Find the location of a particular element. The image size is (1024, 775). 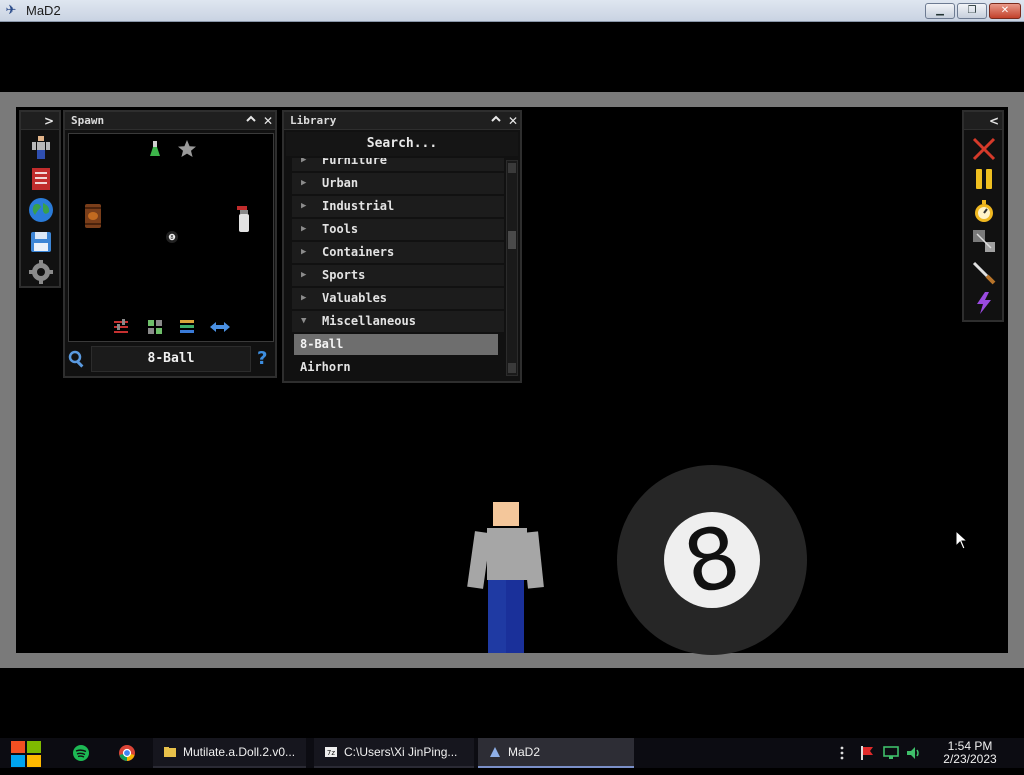

7zip-icon: 7z is located at coordinates (331, 752).